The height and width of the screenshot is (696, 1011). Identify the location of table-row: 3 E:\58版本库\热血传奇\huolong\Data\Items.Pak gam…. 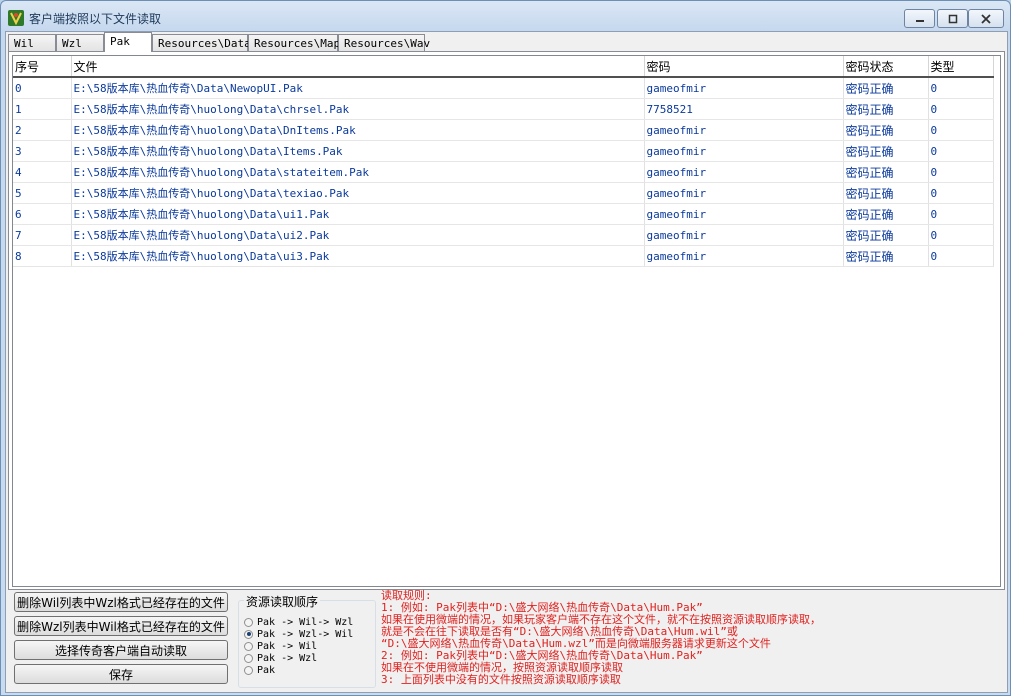
(503, 151).